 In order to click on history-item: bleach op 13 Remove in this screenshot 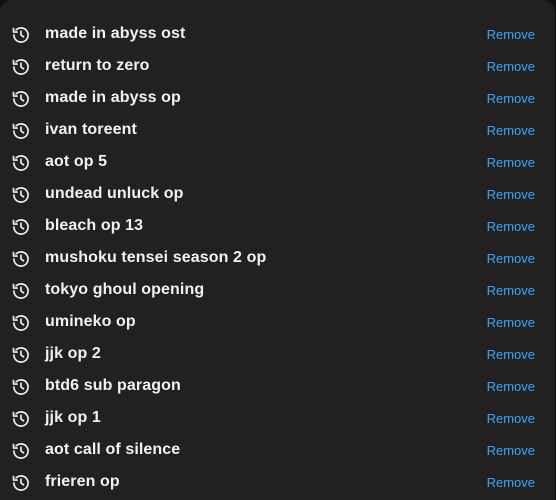, I will do `click(277, 226)`.